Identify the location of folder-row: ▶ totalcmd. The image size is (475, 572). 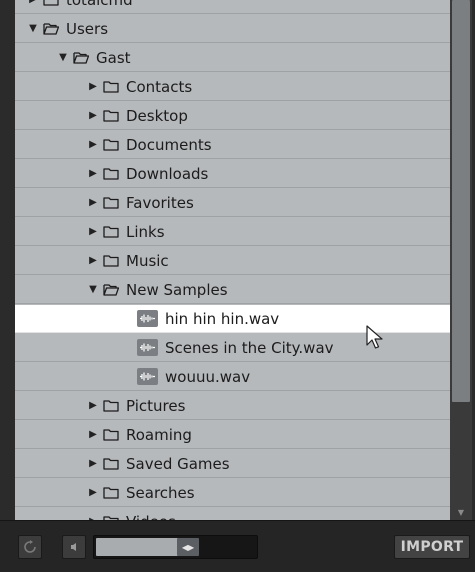
(232, 7).